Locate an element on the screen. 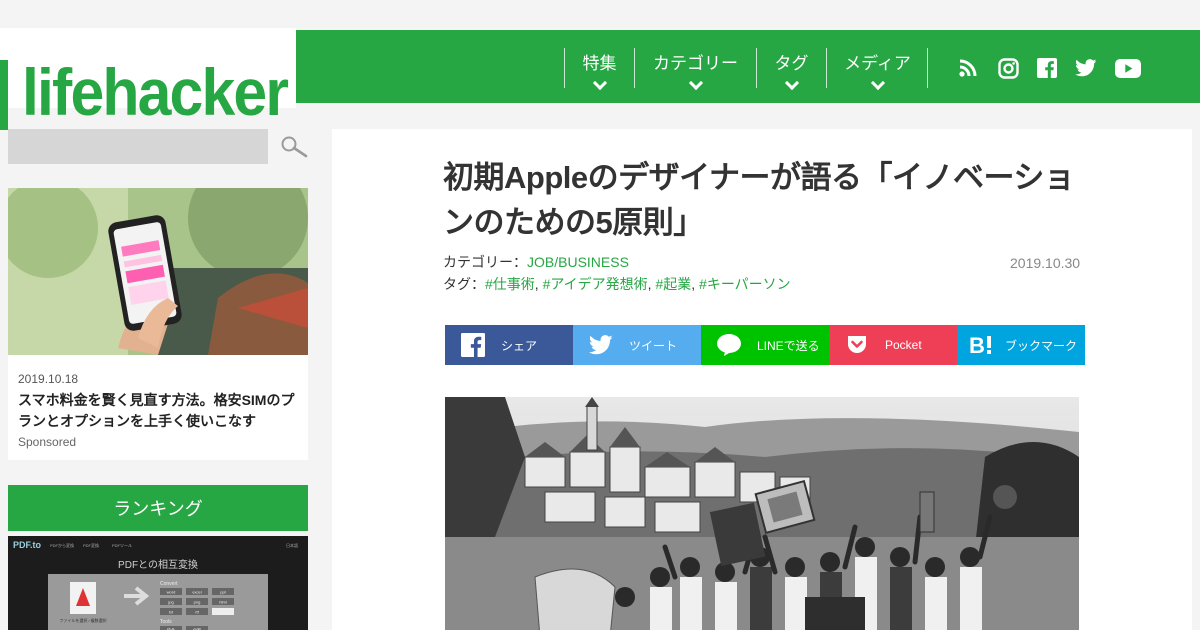  nav-item-tags: タグ is located at coordinates (791, 69).